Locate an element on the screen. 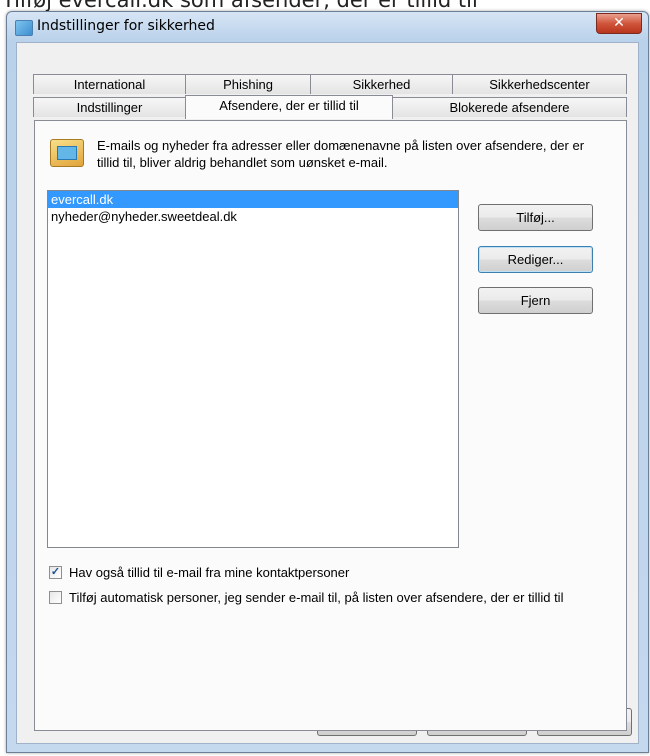 The width and height of the screenshot is (650, 756). remove-button: Fjern is located at coordinates (535, 300).